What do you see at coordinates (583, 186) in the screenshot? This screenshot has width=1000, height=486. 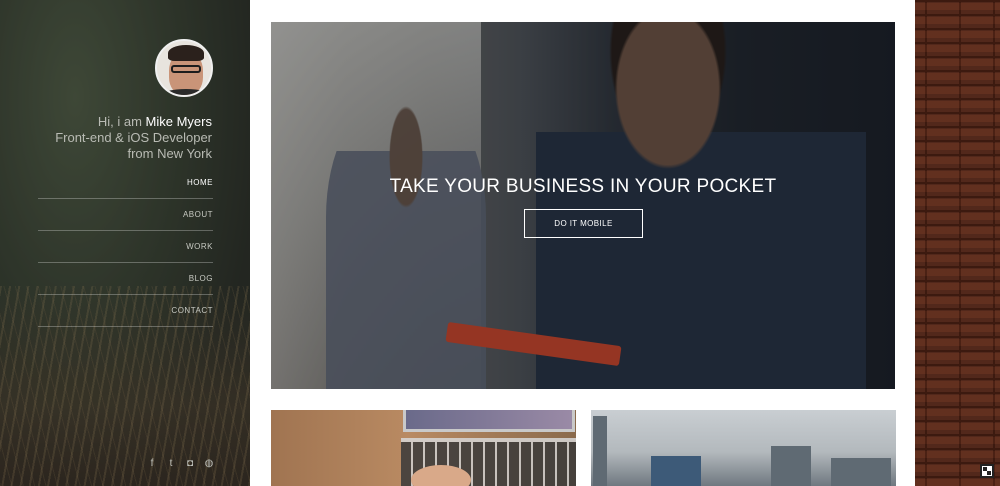 I see `hero-title: TAKE YOUR BUSINESS IN YOUR POCKET` at bounding box center [583, 186].